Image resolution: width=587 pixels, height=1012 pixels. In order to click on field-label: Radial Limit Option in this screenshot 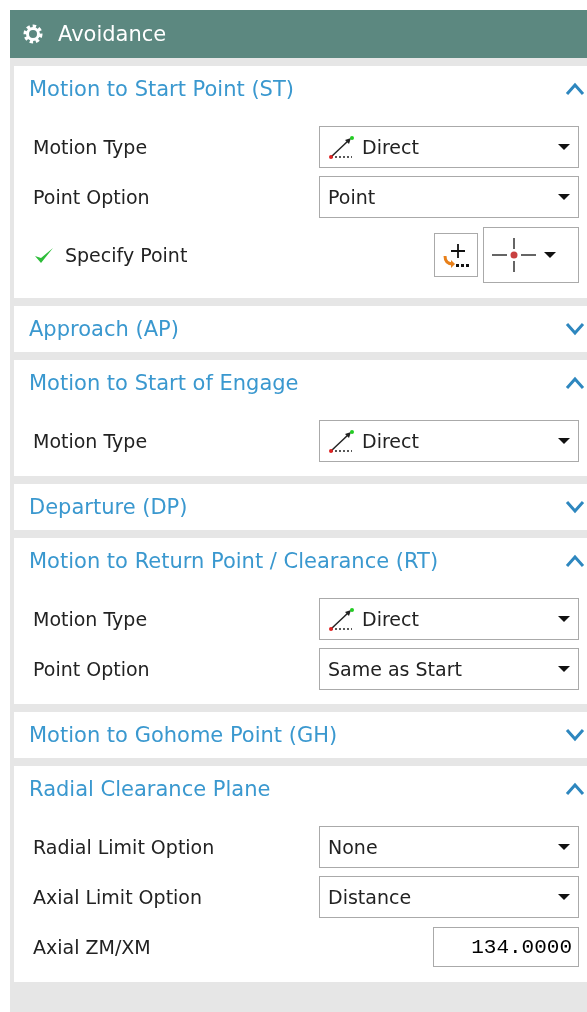, I will do `click(124, 847)`.